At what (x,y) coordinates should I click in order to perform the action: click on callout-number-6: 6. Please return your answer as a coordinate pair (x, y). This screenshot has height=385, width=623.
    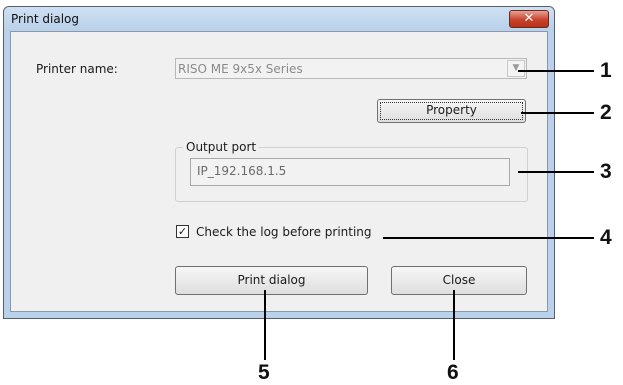
    Looking at the image, I should click on (453, 372).